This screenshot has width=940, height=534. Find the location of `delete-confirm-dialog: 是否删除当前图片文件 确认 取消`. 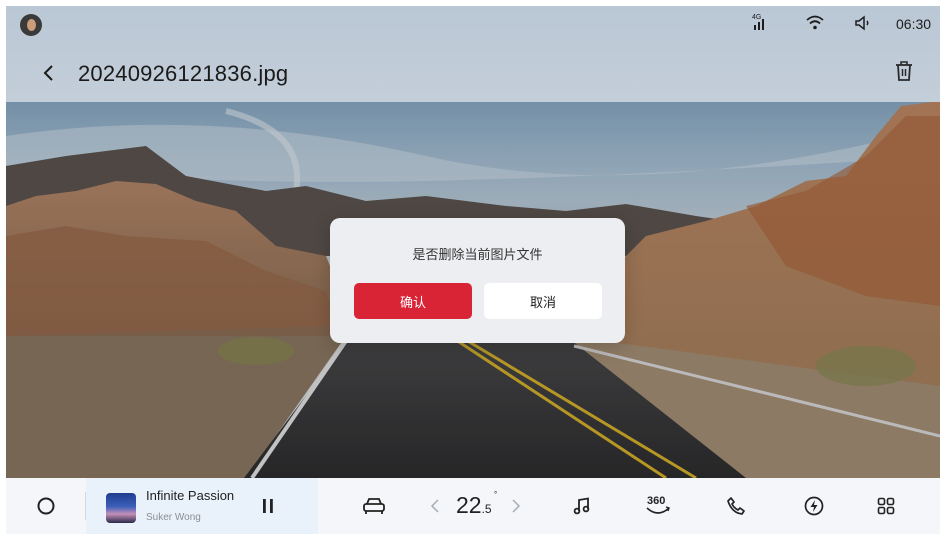

delete-confirm-dialog: 是否删除当前图片文件 确认 取消 is located at coordinates (477, 280).